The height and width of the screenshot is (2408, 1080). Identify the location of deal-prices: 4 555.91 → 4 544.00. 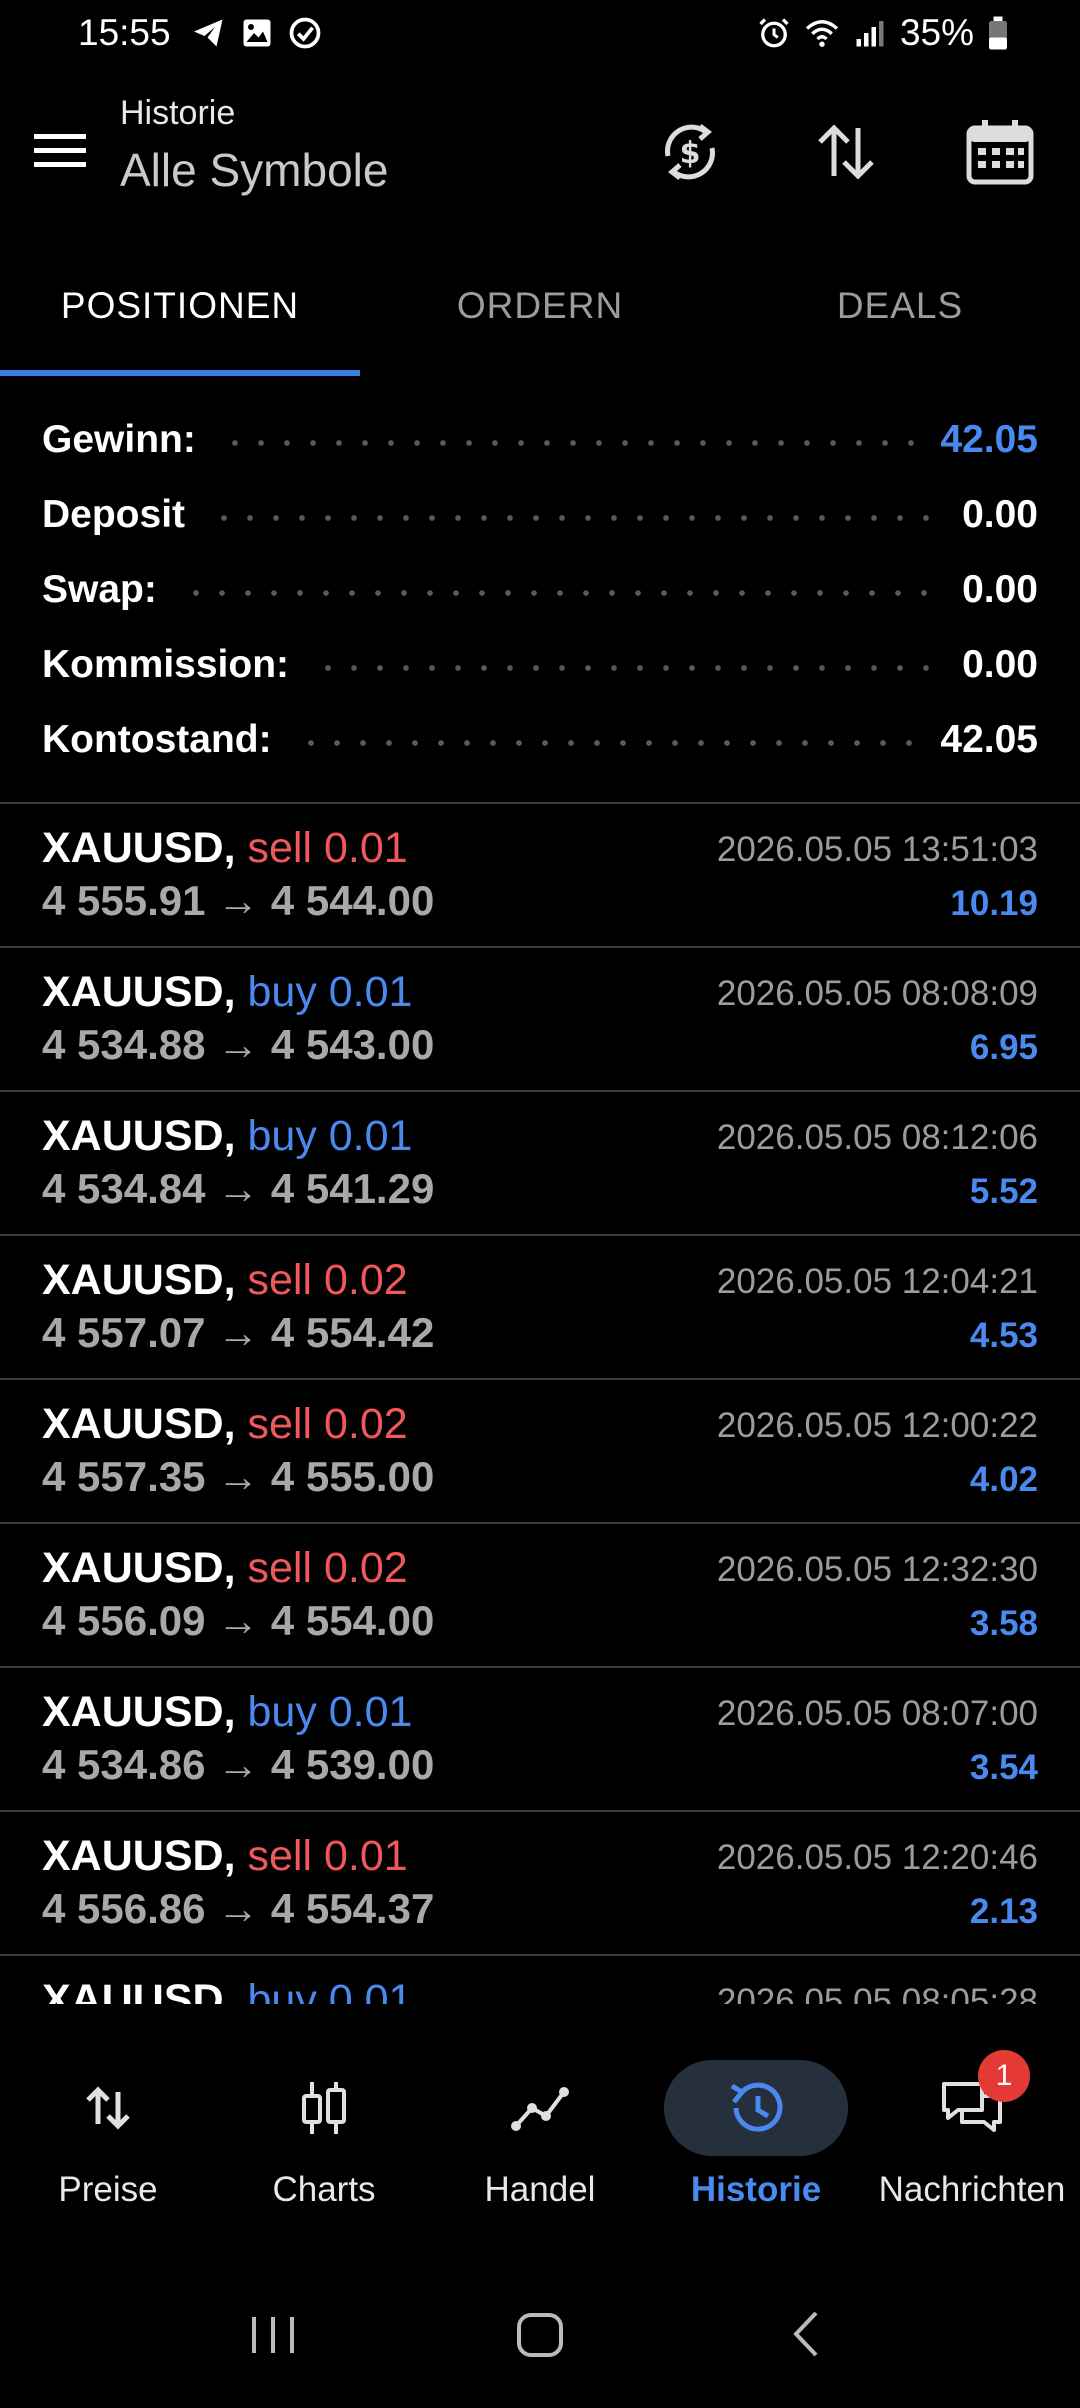
(238, 900).